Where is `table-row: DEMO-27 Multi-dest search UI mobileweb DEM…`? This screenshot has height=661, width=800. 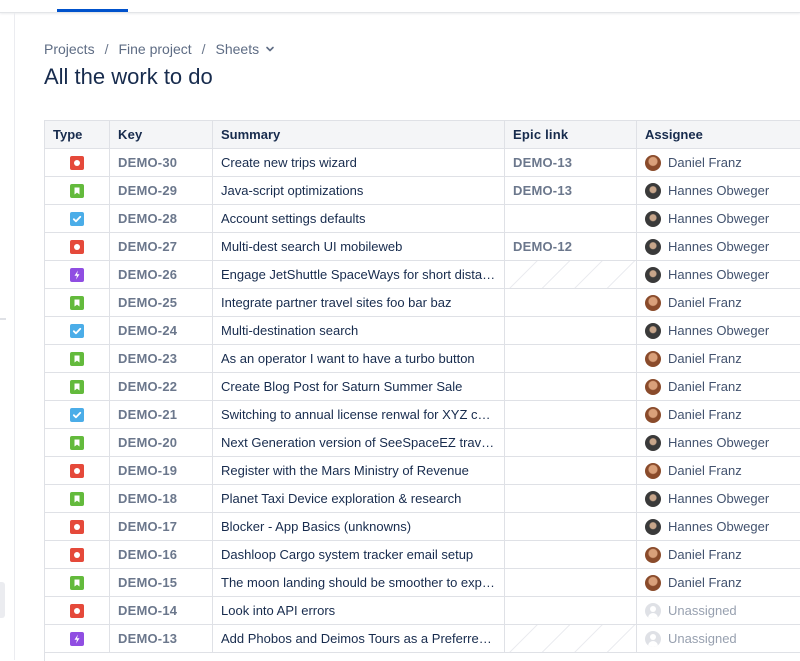
table-row: DEMO-27 Multi-dest search UI mobileweb DEM… is located at coordinates (422, 247).